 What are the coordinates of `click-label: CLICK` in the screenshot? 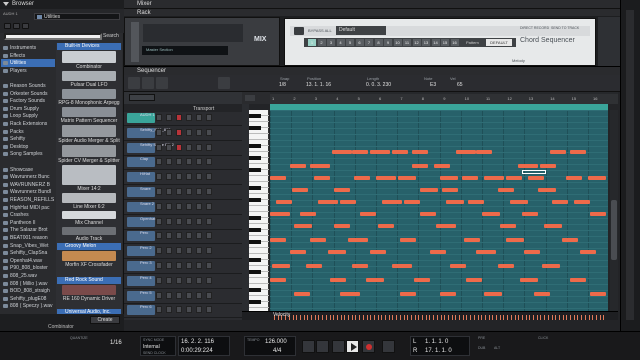 It's located at (543, 338).